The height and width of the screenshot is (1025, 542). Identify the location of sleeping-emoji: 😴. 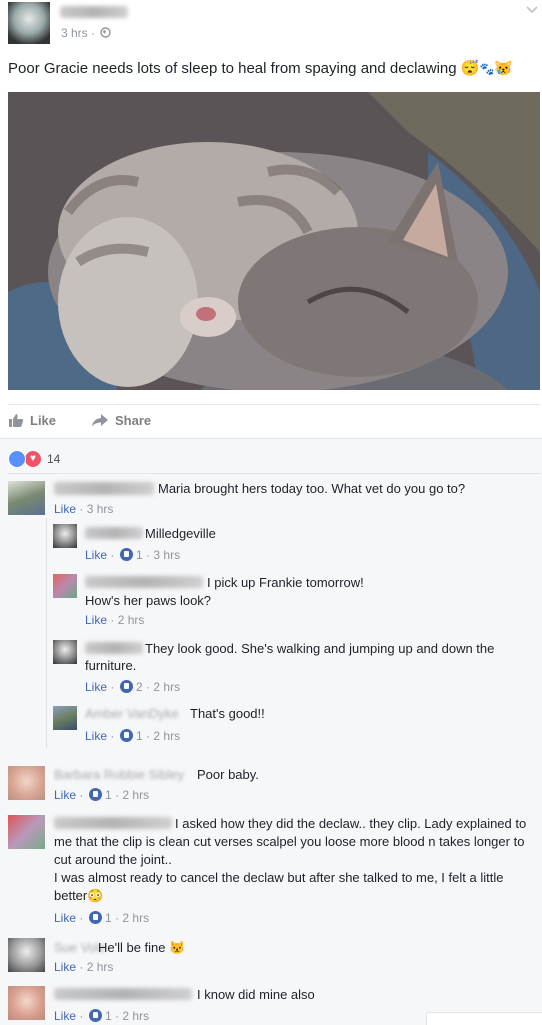
(470, 68).